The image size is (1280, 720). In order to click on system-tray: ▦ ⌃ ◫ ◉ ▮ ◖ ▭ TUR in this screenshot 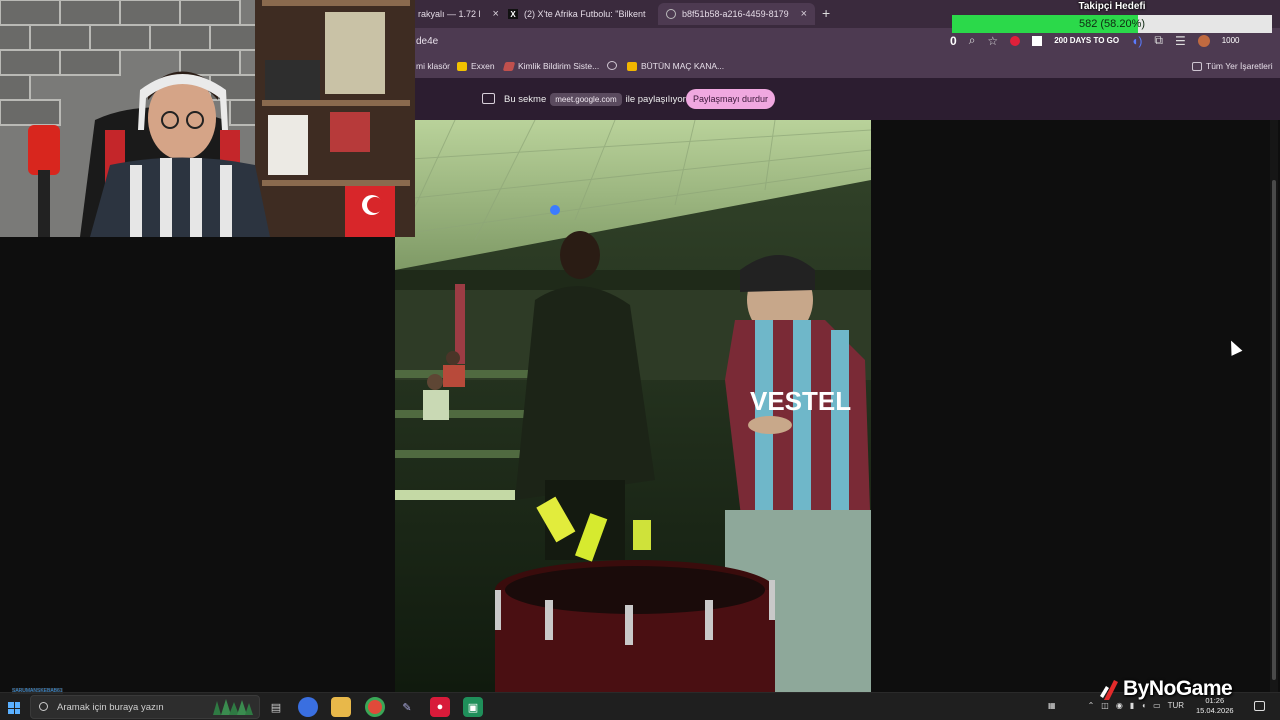, I will do `click(1116, 705)`.